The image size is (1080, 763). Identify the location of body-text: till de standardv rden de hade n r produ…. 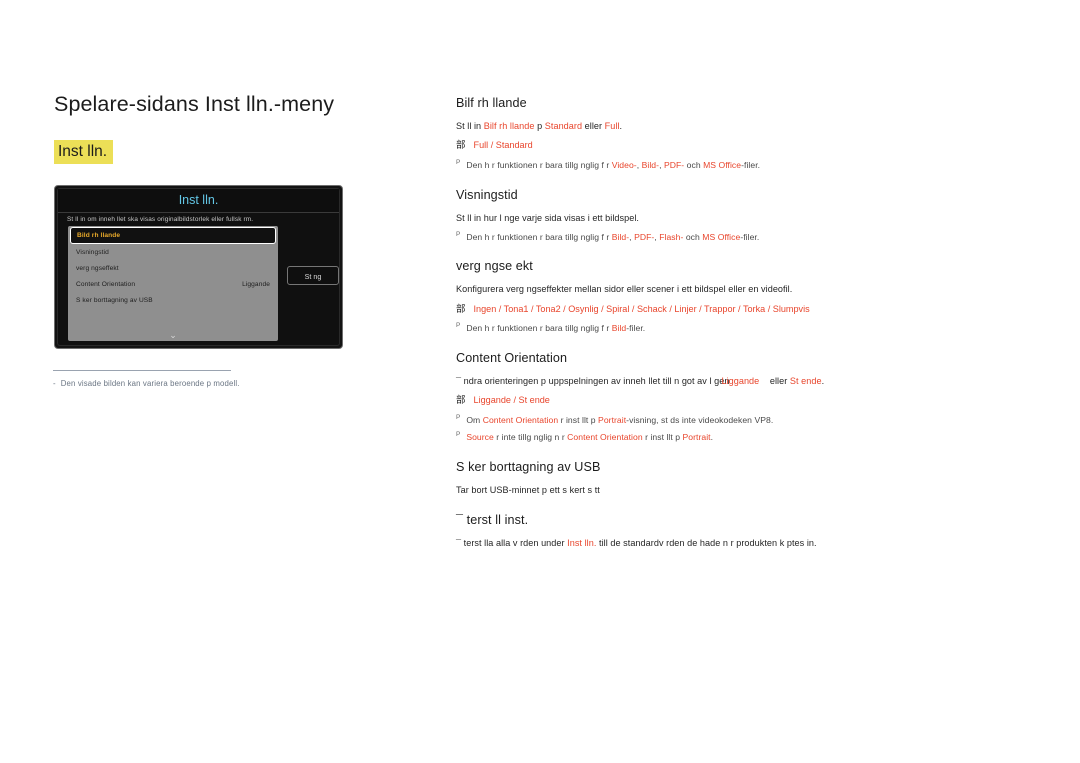
(706, 543).